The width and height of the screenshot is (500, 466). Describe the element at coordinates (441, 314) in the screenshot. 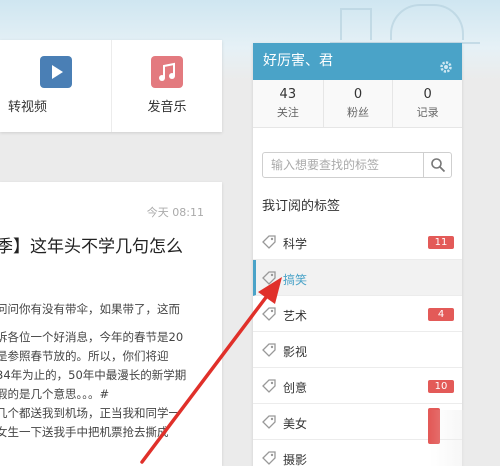

I see `tag-count-badge: 4` at that location.